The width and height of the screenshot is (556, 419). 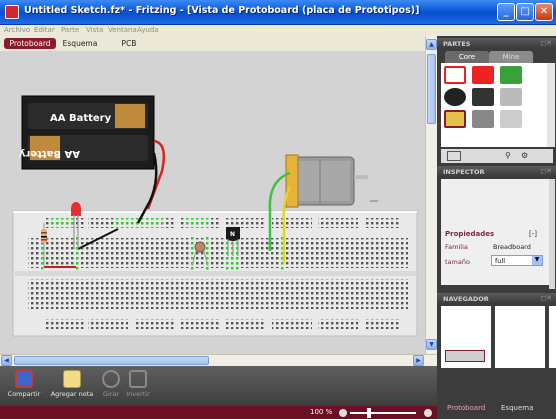 What do you see at coordinates (552, 234) in the screenshot?
I see `inspector-scrollbar` at bounding box center [552, 234].